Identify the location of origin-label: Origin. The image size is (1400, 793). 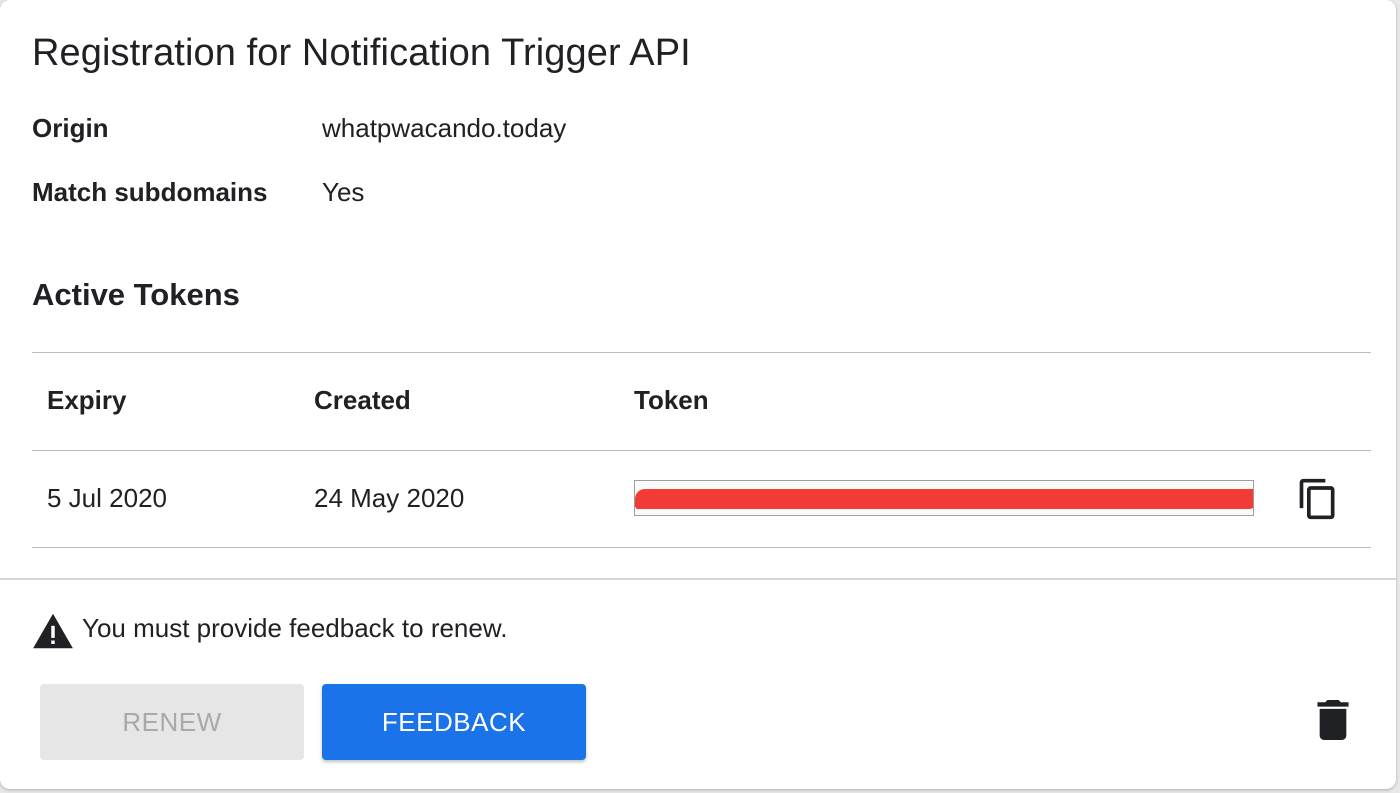
(70, 128).